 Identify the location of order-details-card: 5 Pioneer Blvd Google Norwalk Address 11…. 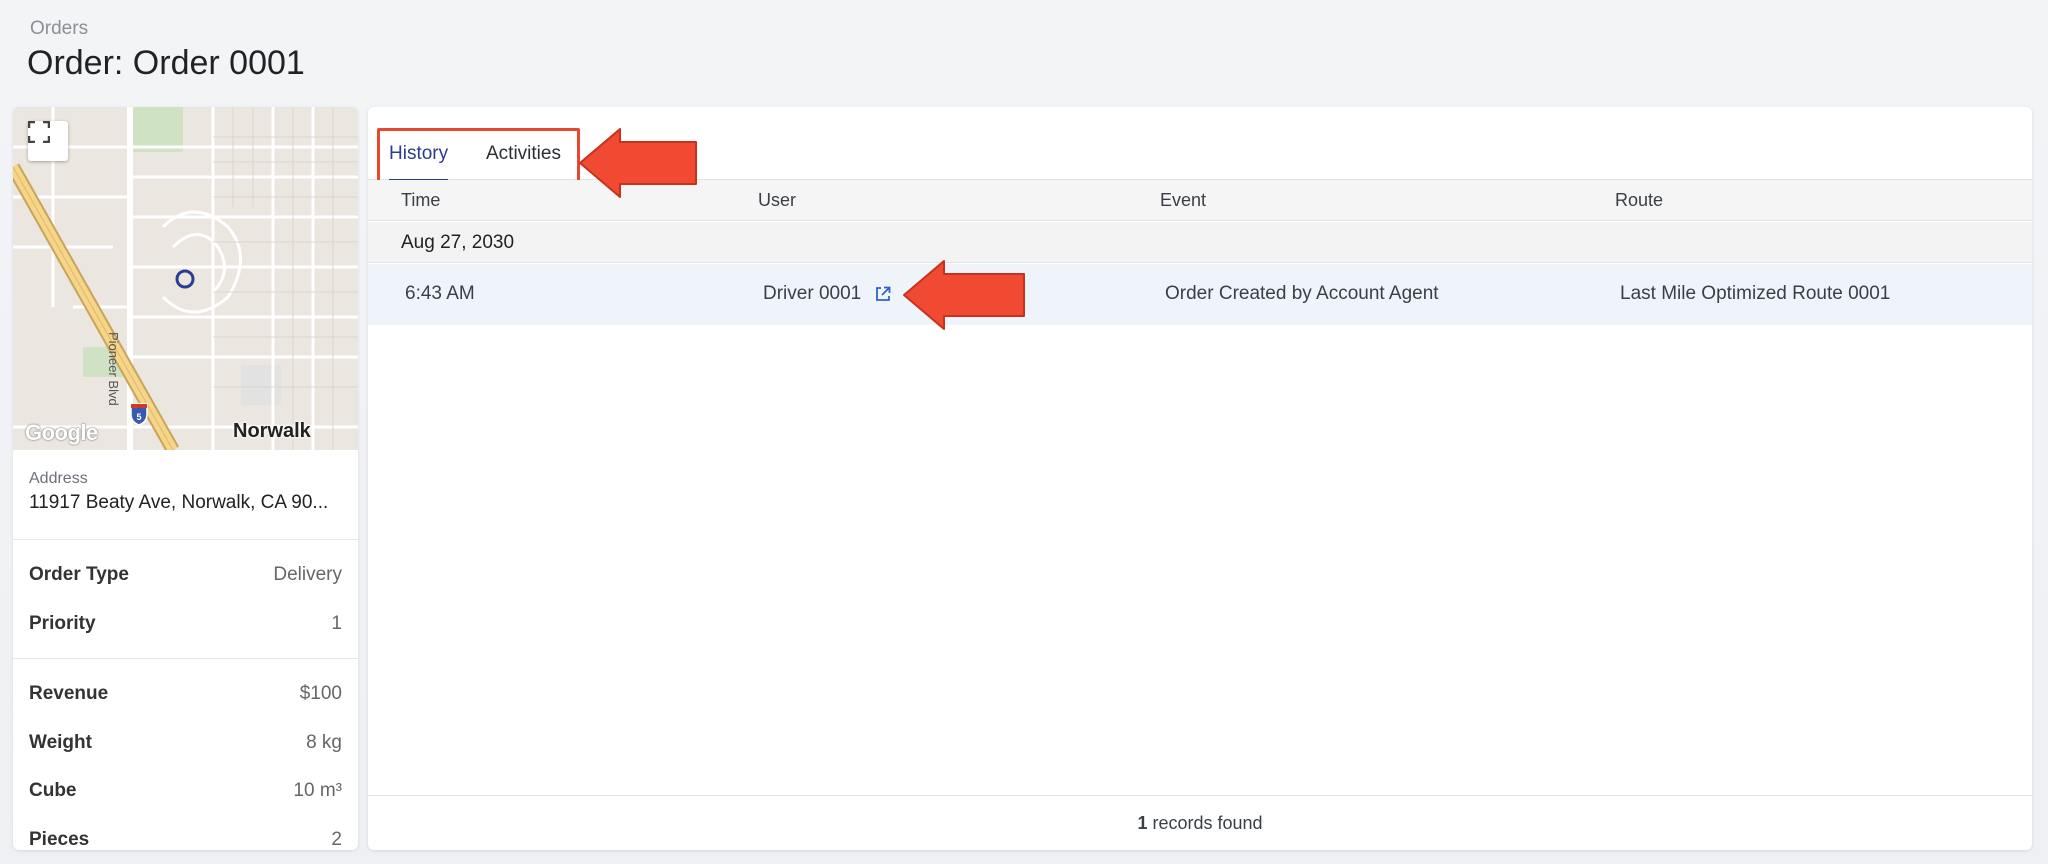
(185, 478).